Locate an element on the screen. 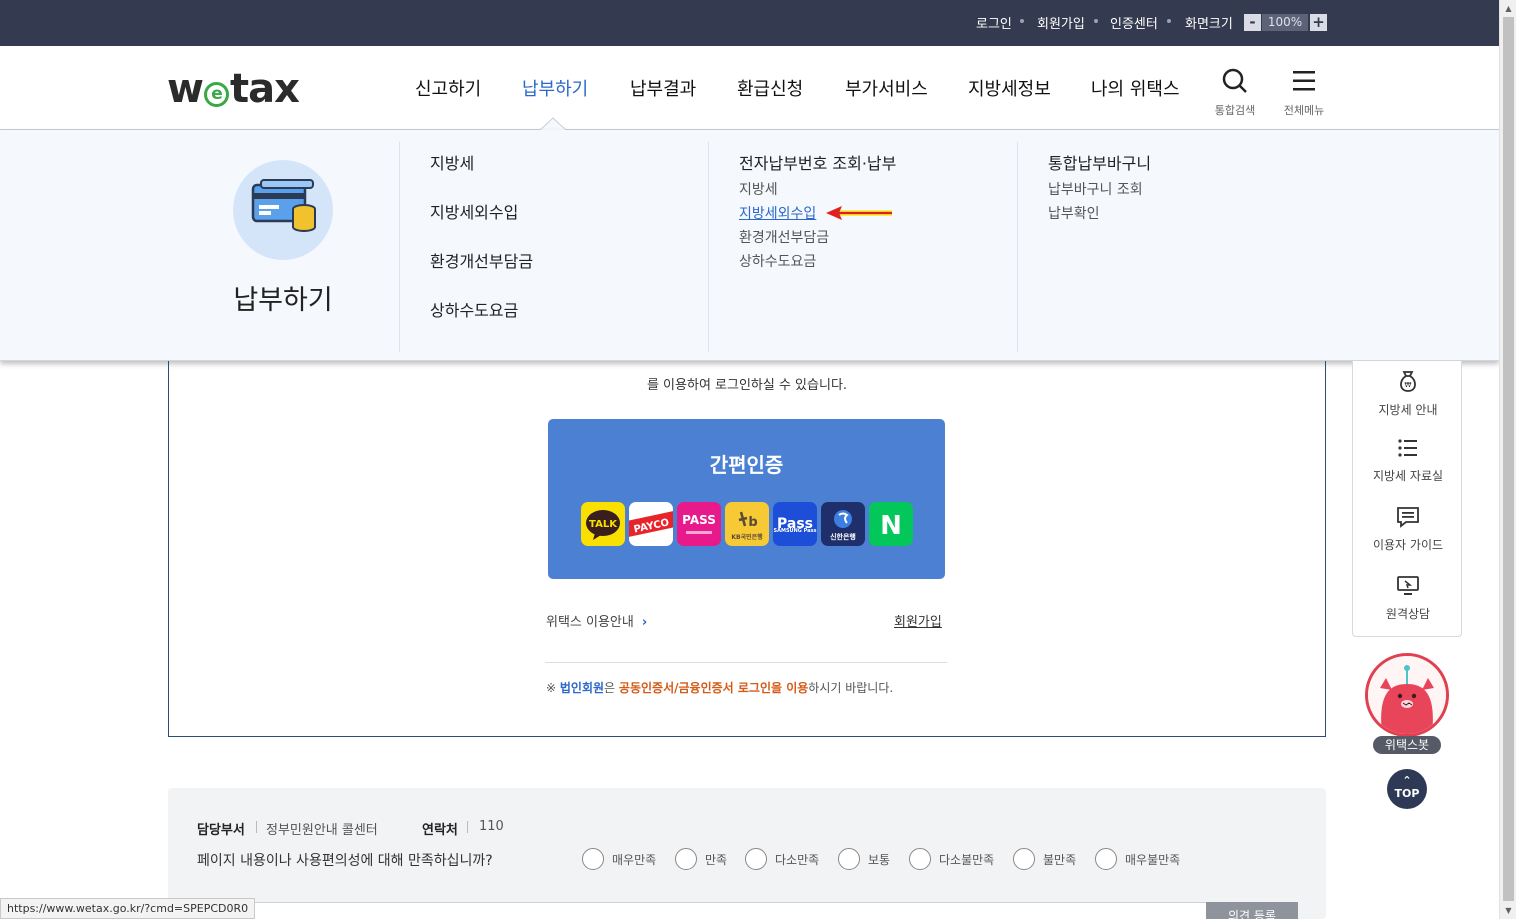 This screenshot has width=1516, height=919. logo-e-circle: e is located at coordinates (216, 94).